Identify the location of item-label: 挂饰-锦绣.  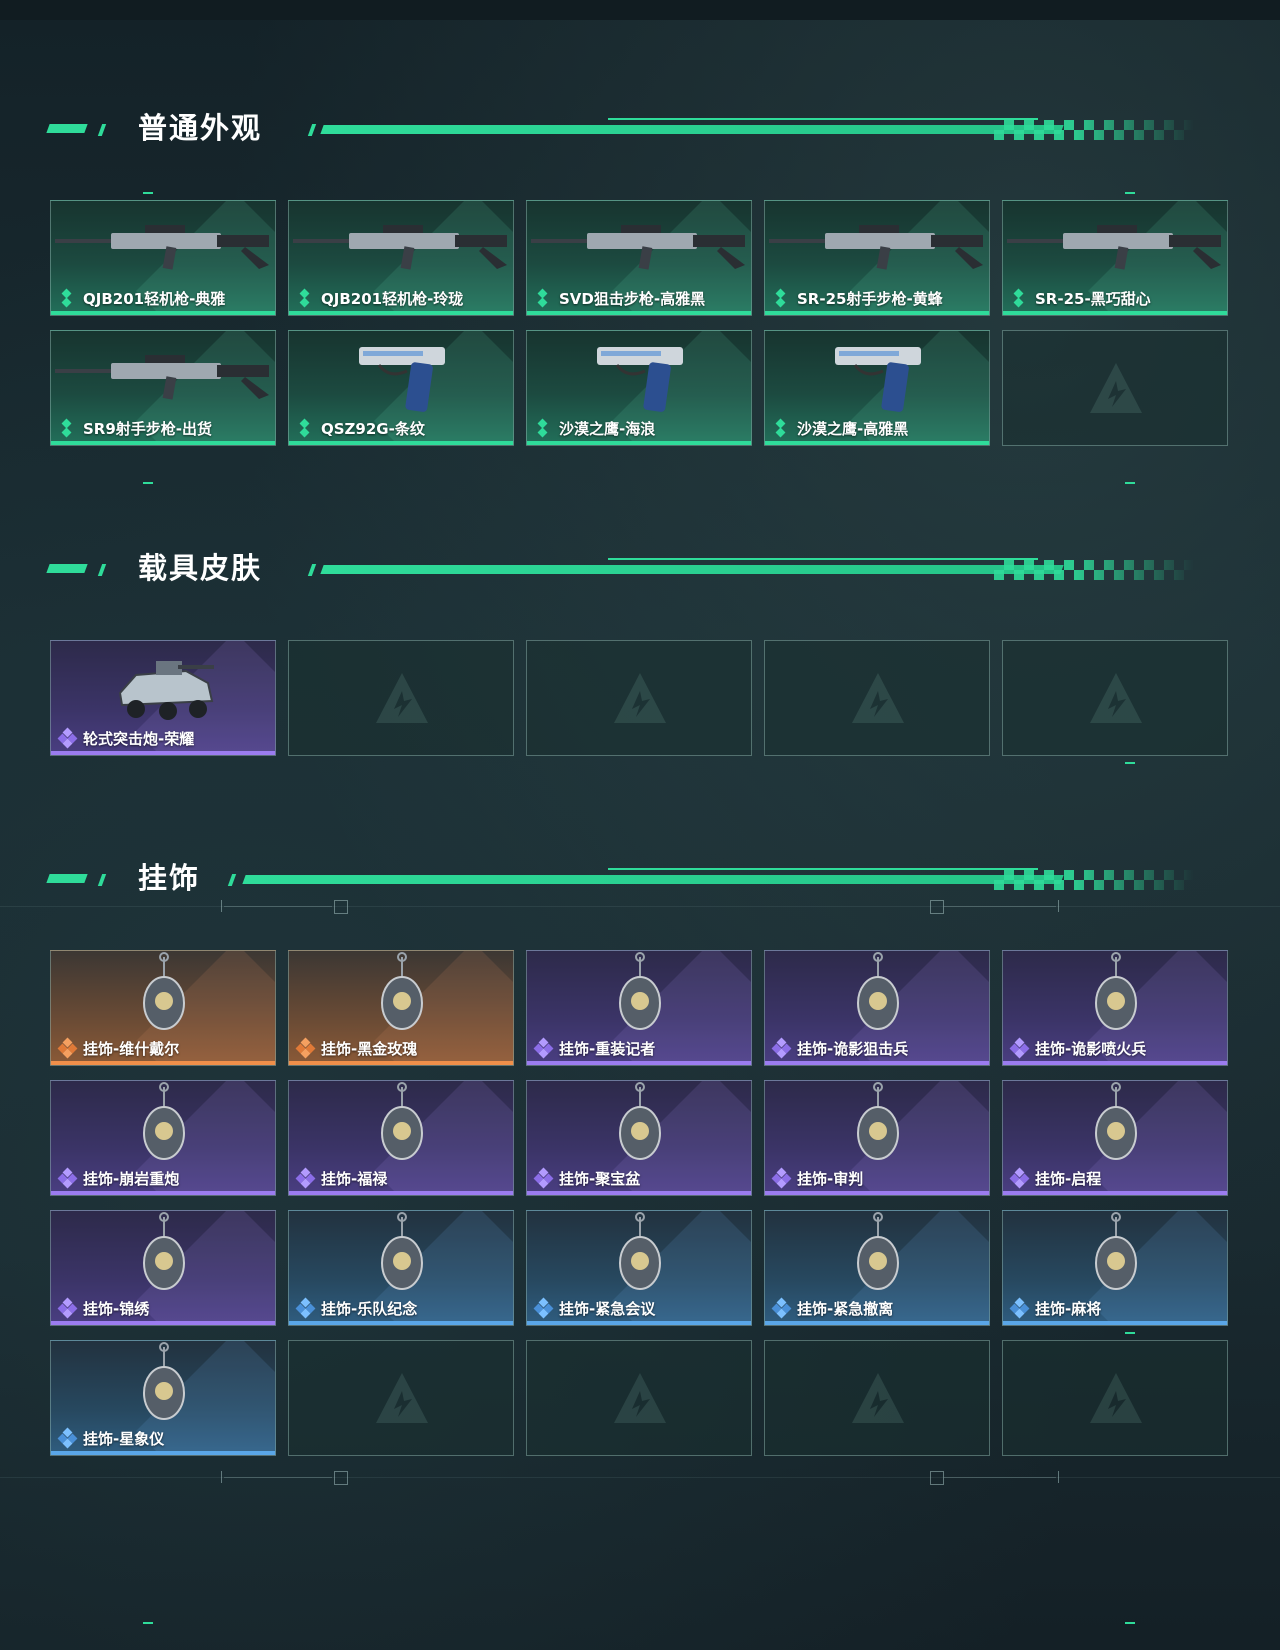
(116, 1309).